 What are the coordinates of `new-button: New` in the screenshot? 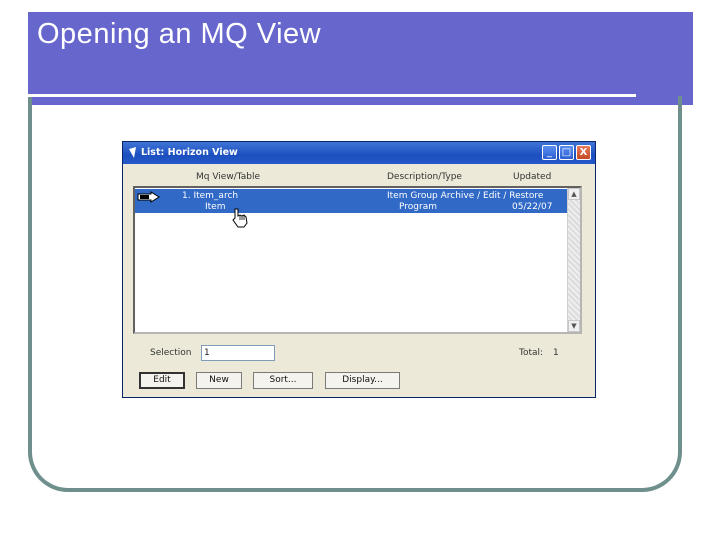 It's located at (219, 380).